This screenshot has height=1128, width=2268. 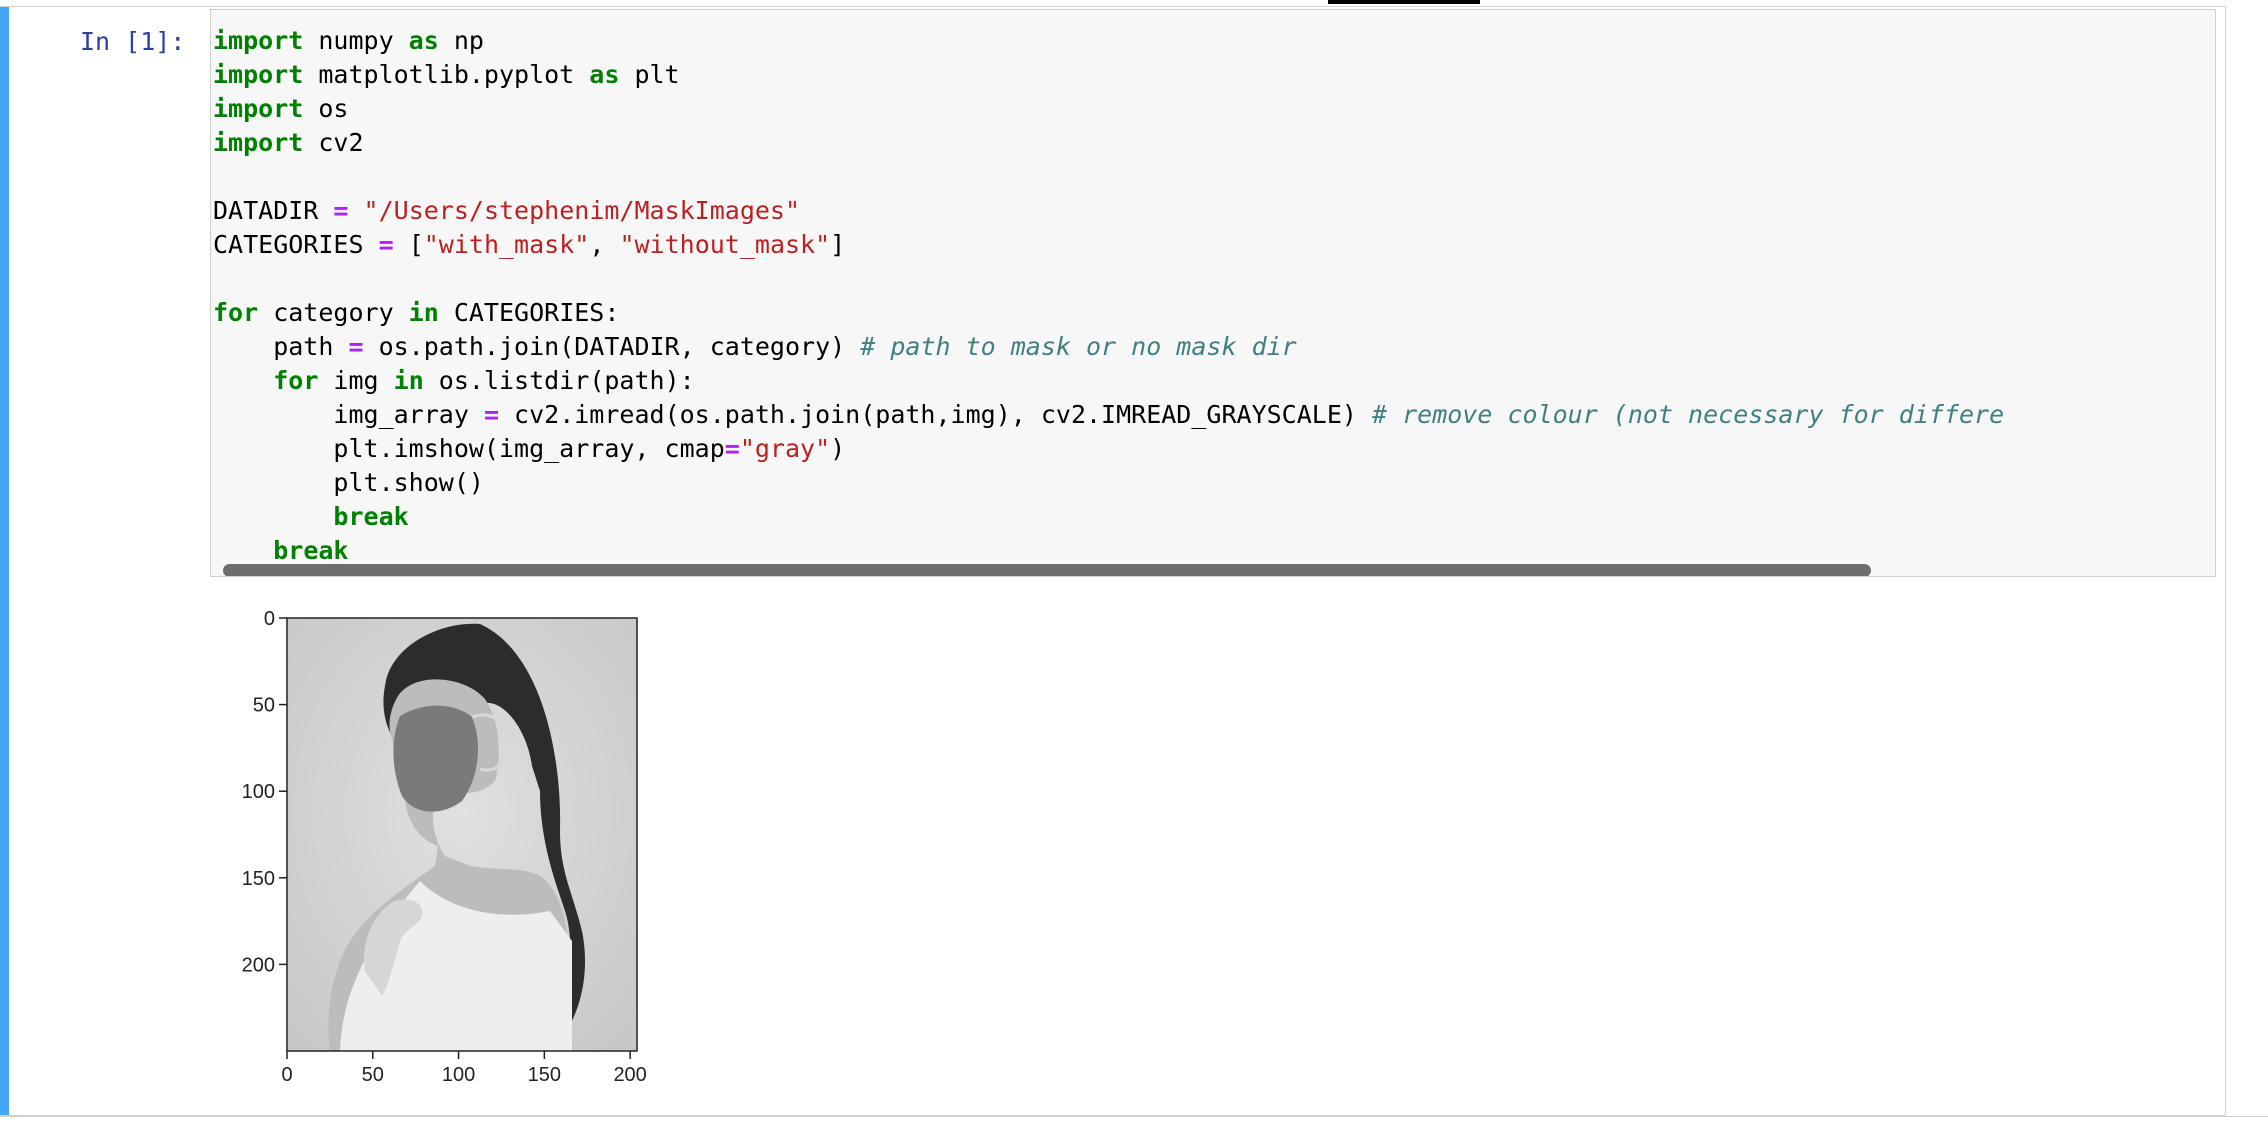 What do you see at coordinates (559, 380) in the screenshot?
I see `code-token: os.listdir(path):` at bounding box center [559, 380].